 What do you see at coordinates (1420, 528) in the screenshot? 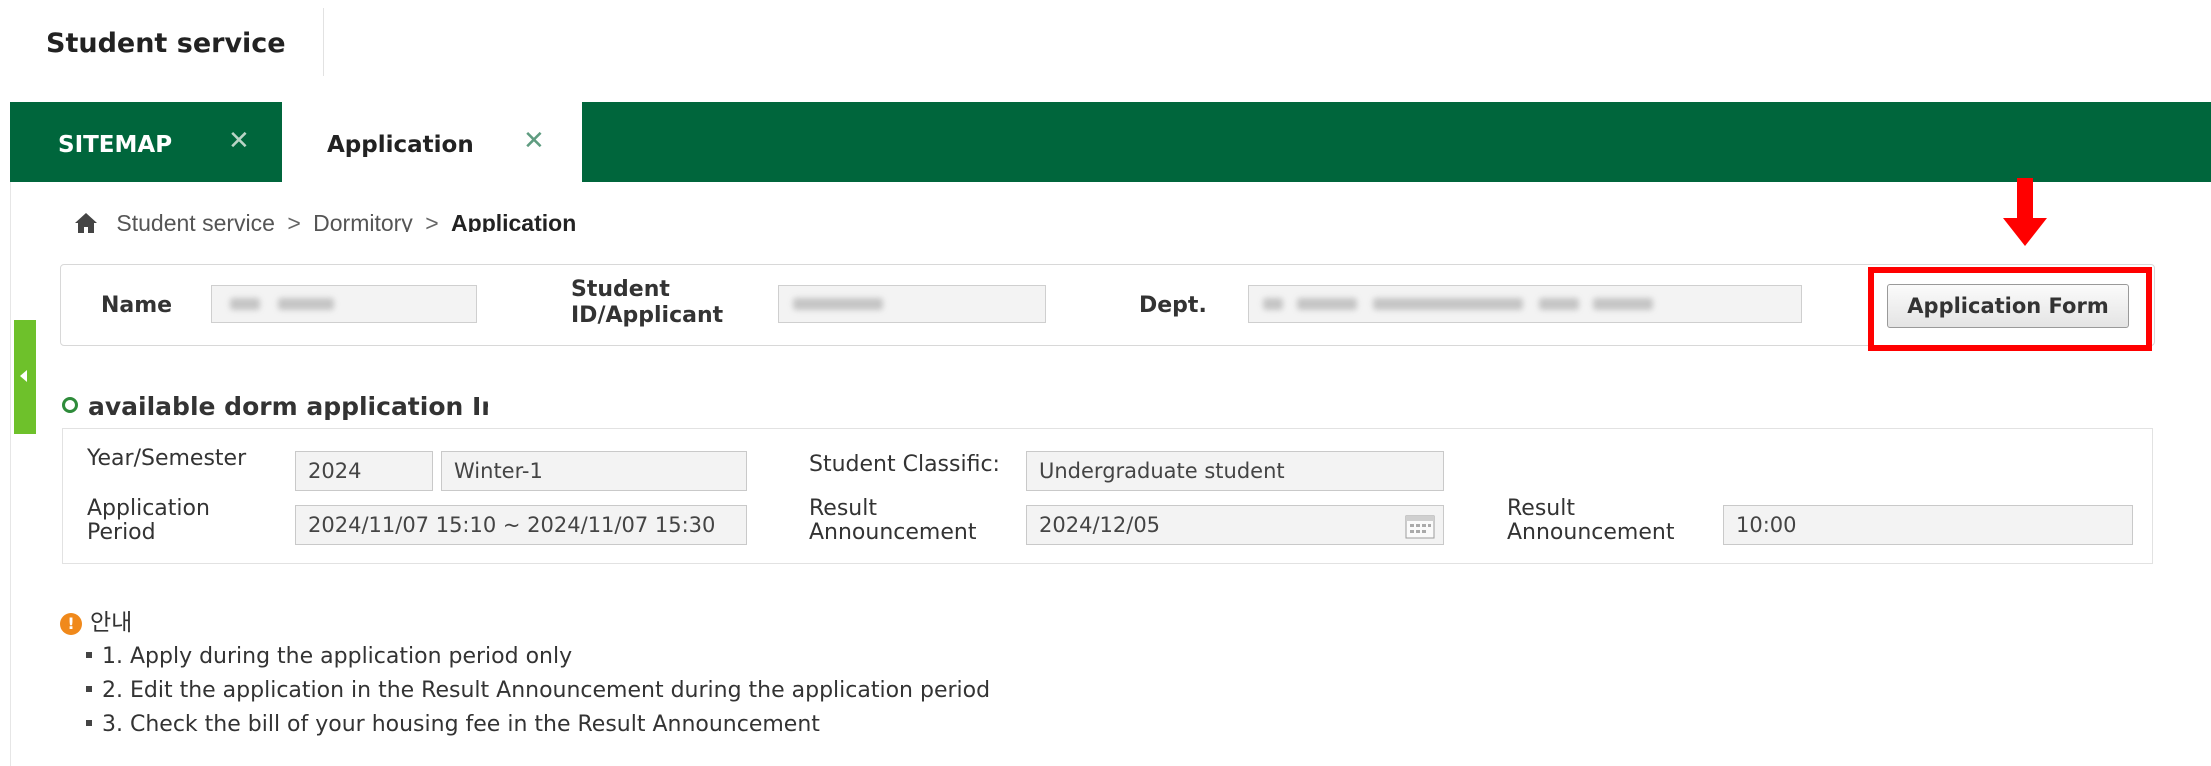
I see `calendar-icon` at bounding box center [1420, 528].